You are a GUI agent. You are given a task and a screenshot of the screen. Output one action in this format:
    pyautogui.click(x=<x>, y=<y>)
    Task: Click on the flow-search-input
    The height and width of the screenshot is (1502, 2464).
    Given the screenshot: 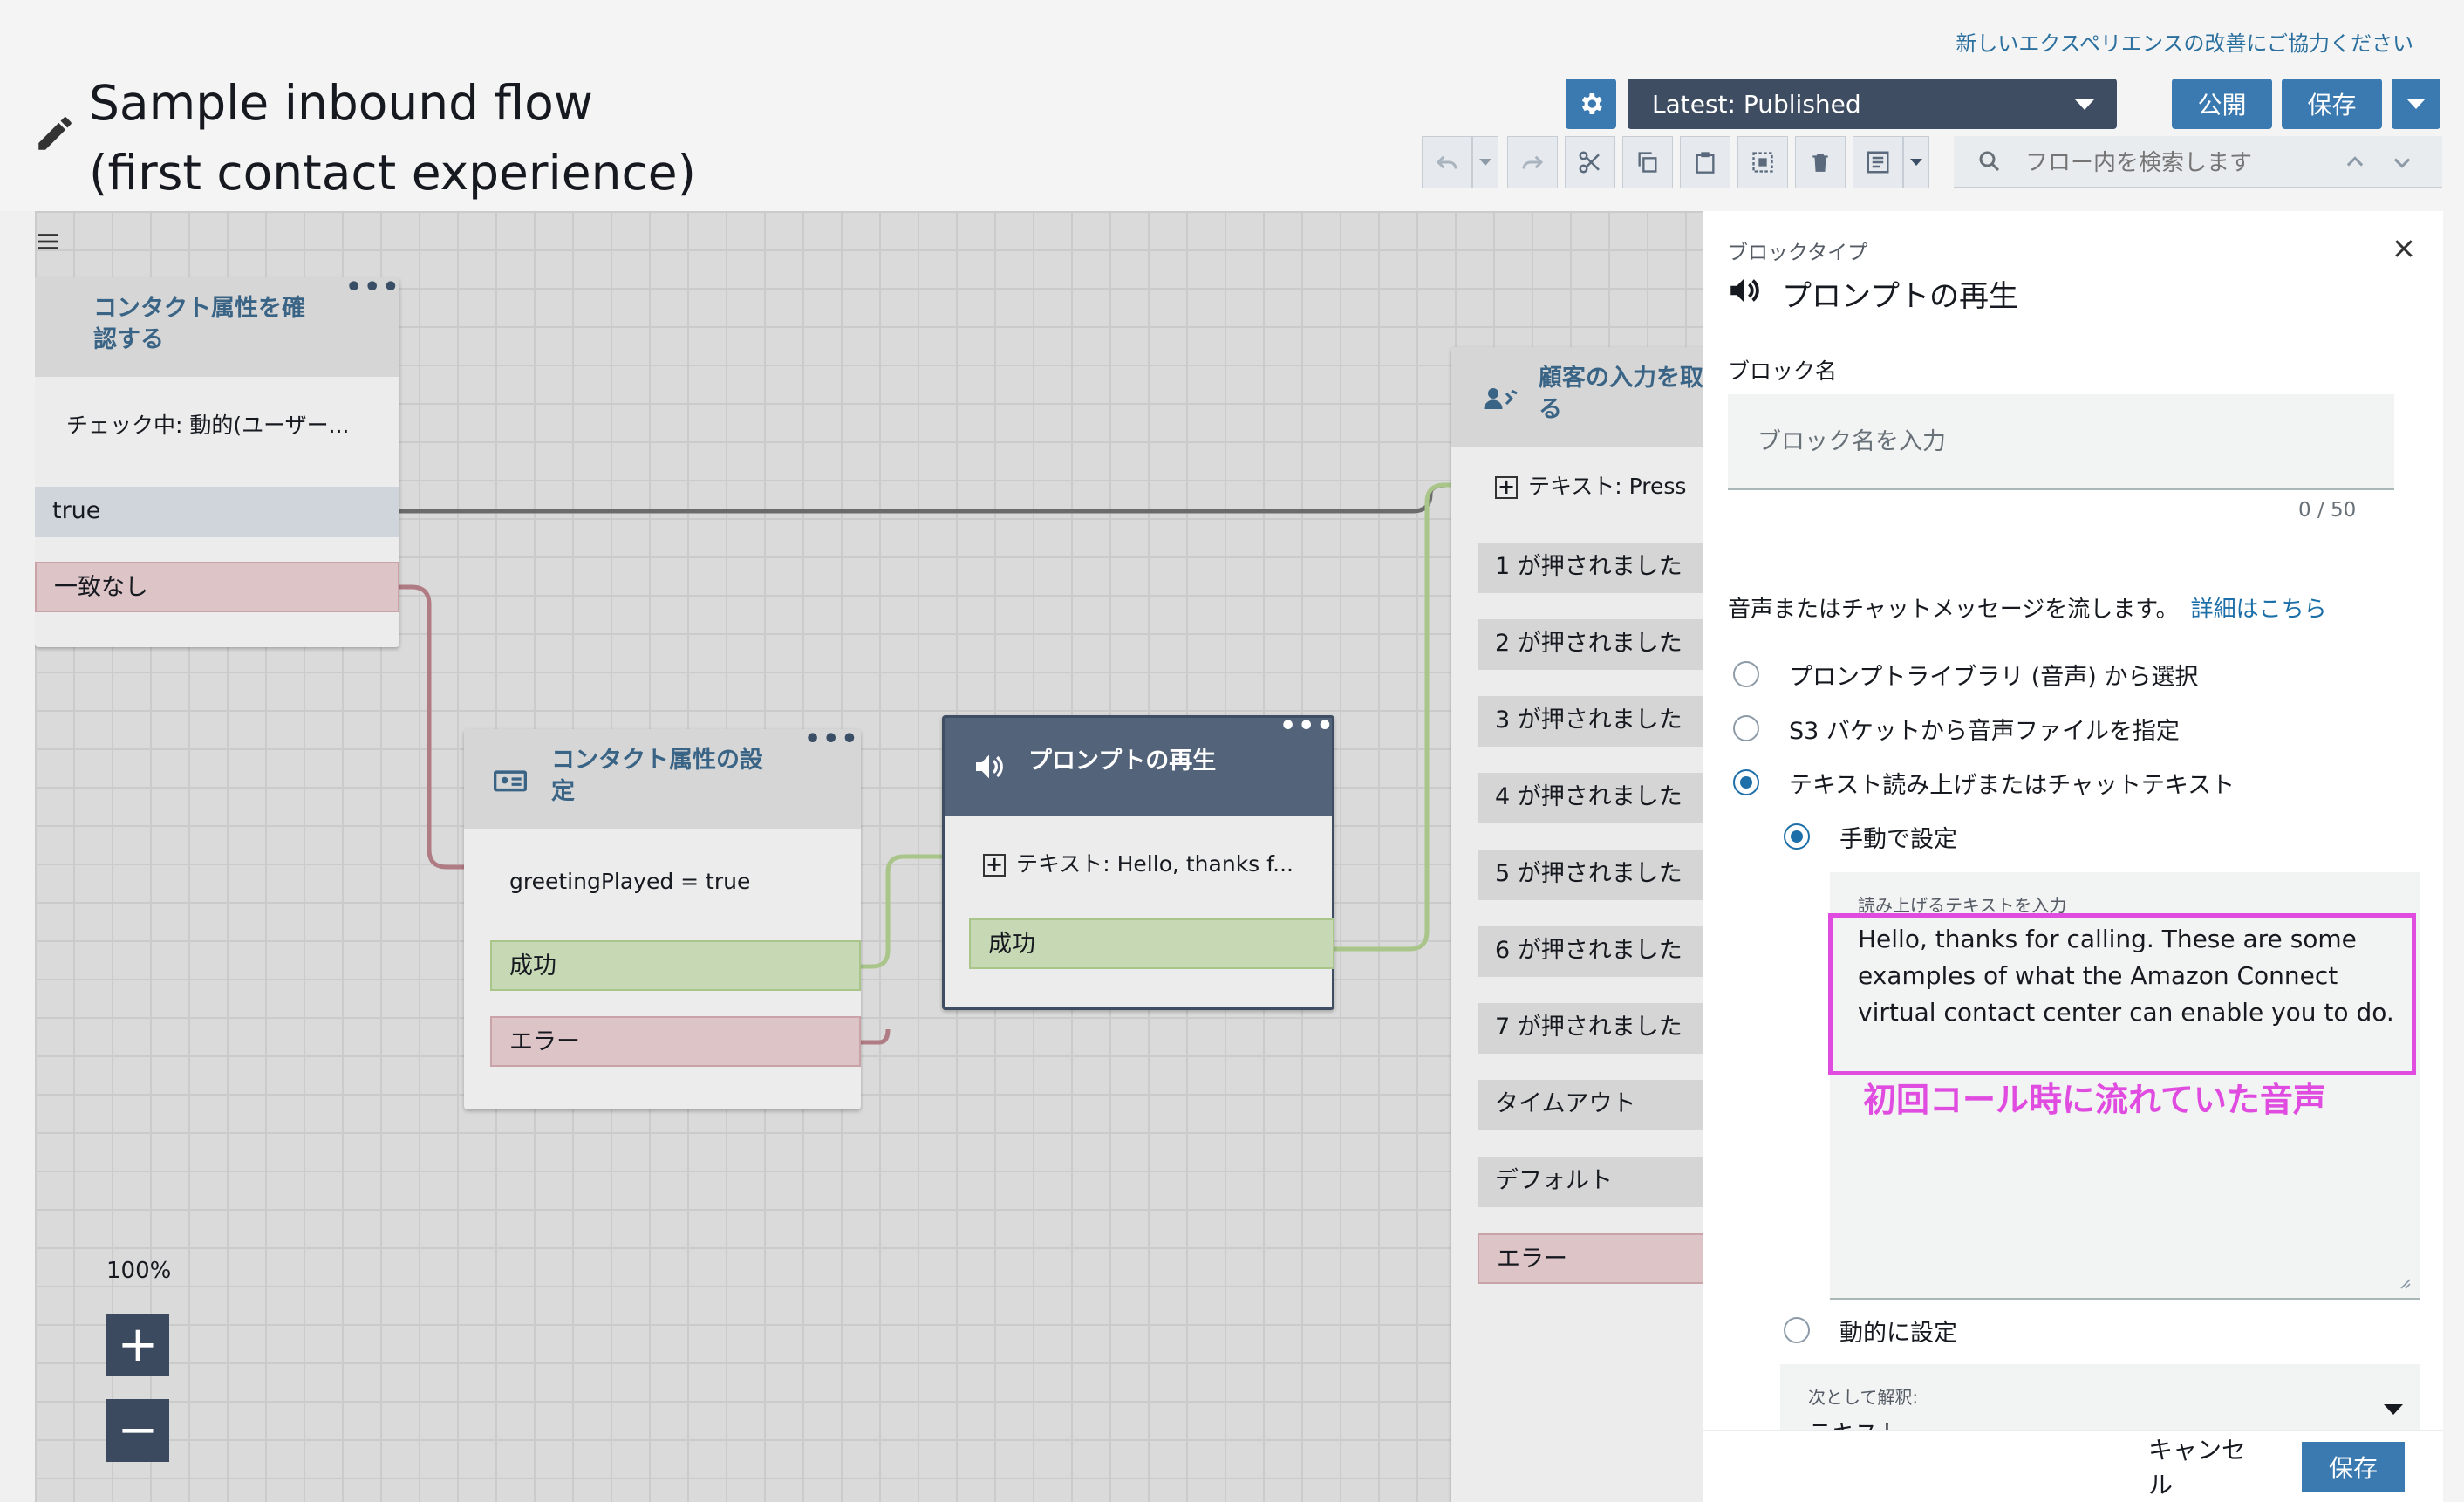 What is the action you would take?
    pyautogui.click(x=2187, y=163)
    